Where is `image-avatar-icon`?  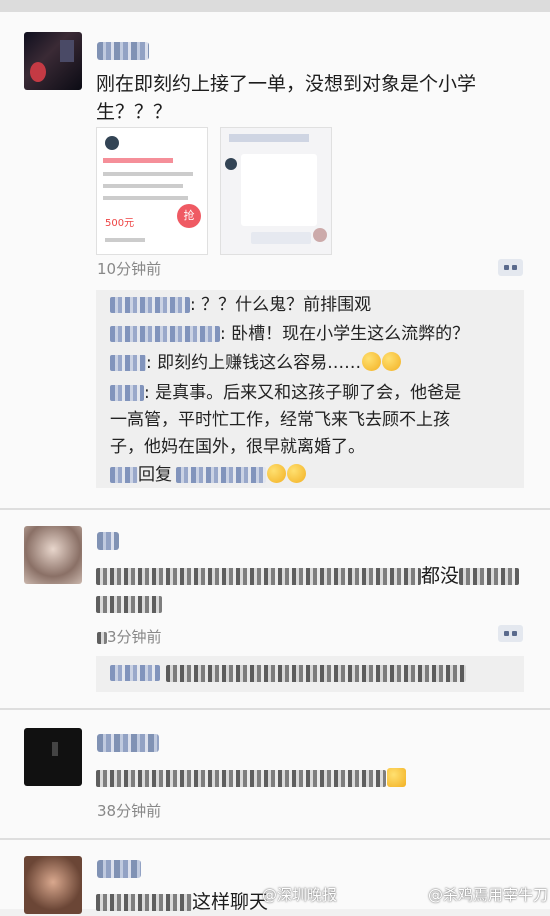
image-avatar-icon is located at coordinates (112, 143).